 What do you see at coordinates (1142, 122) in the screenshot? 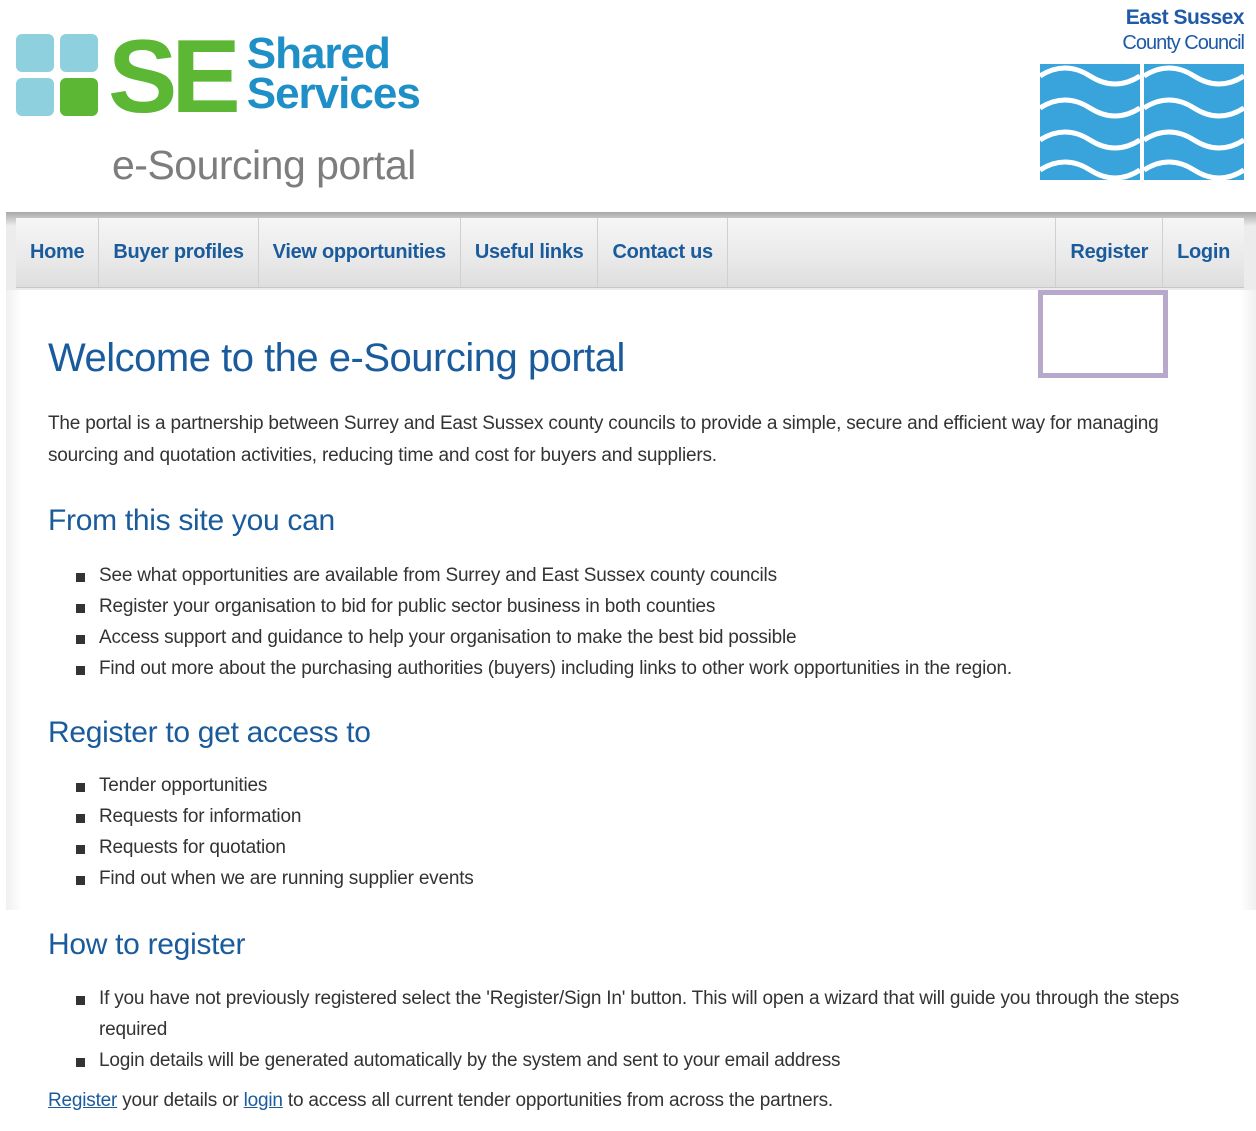
I see `waves-emblem-icon` at bounding box center [1142, 122].